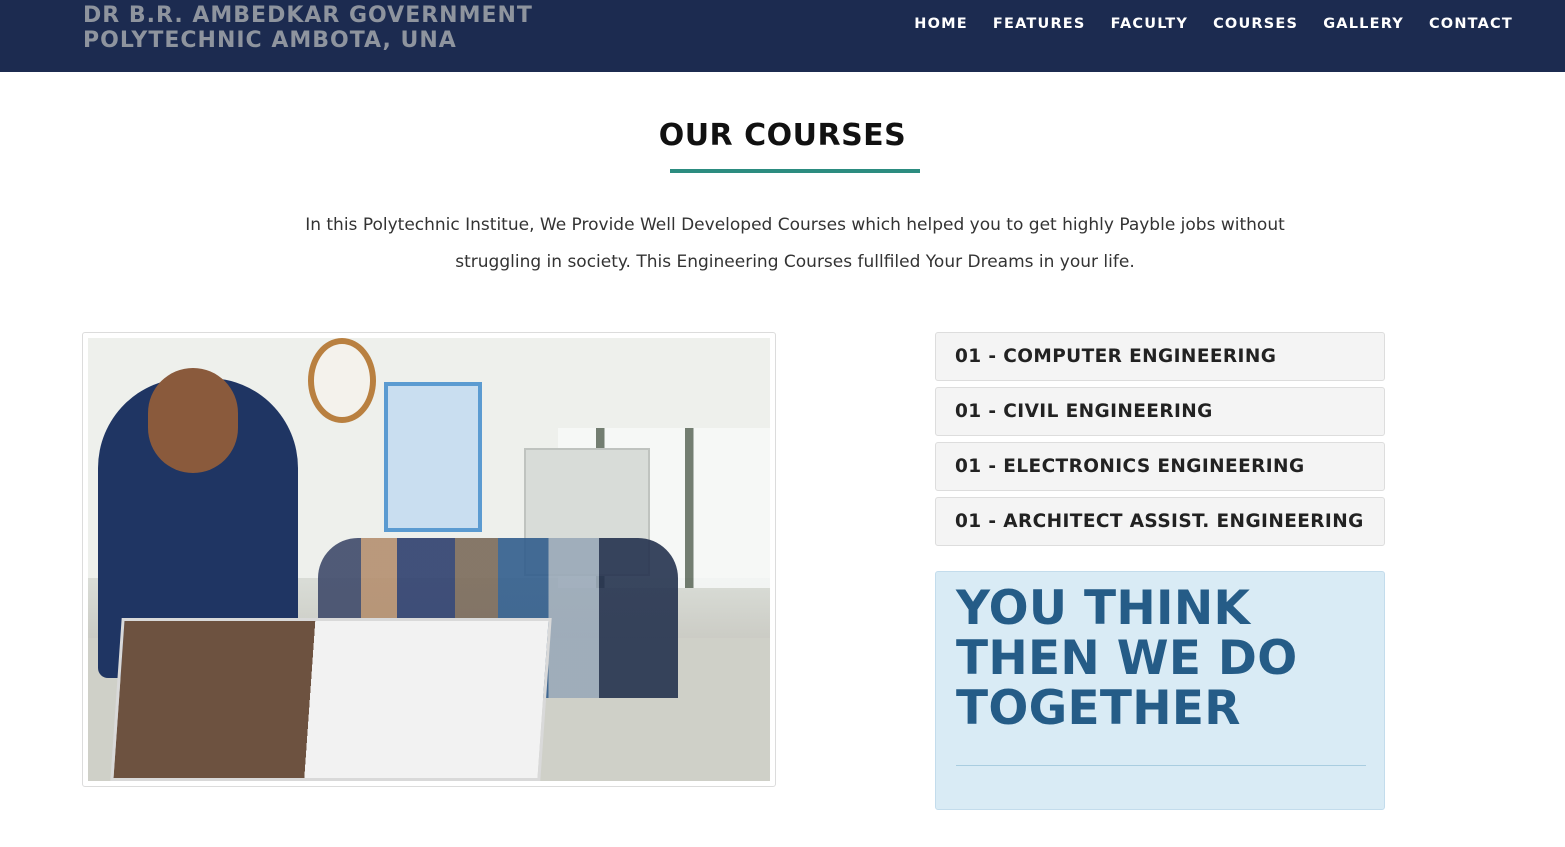  Describe the element at coordinates (1027, 24) in the screenshot. I see `nav-features: FEATURES` at that location.